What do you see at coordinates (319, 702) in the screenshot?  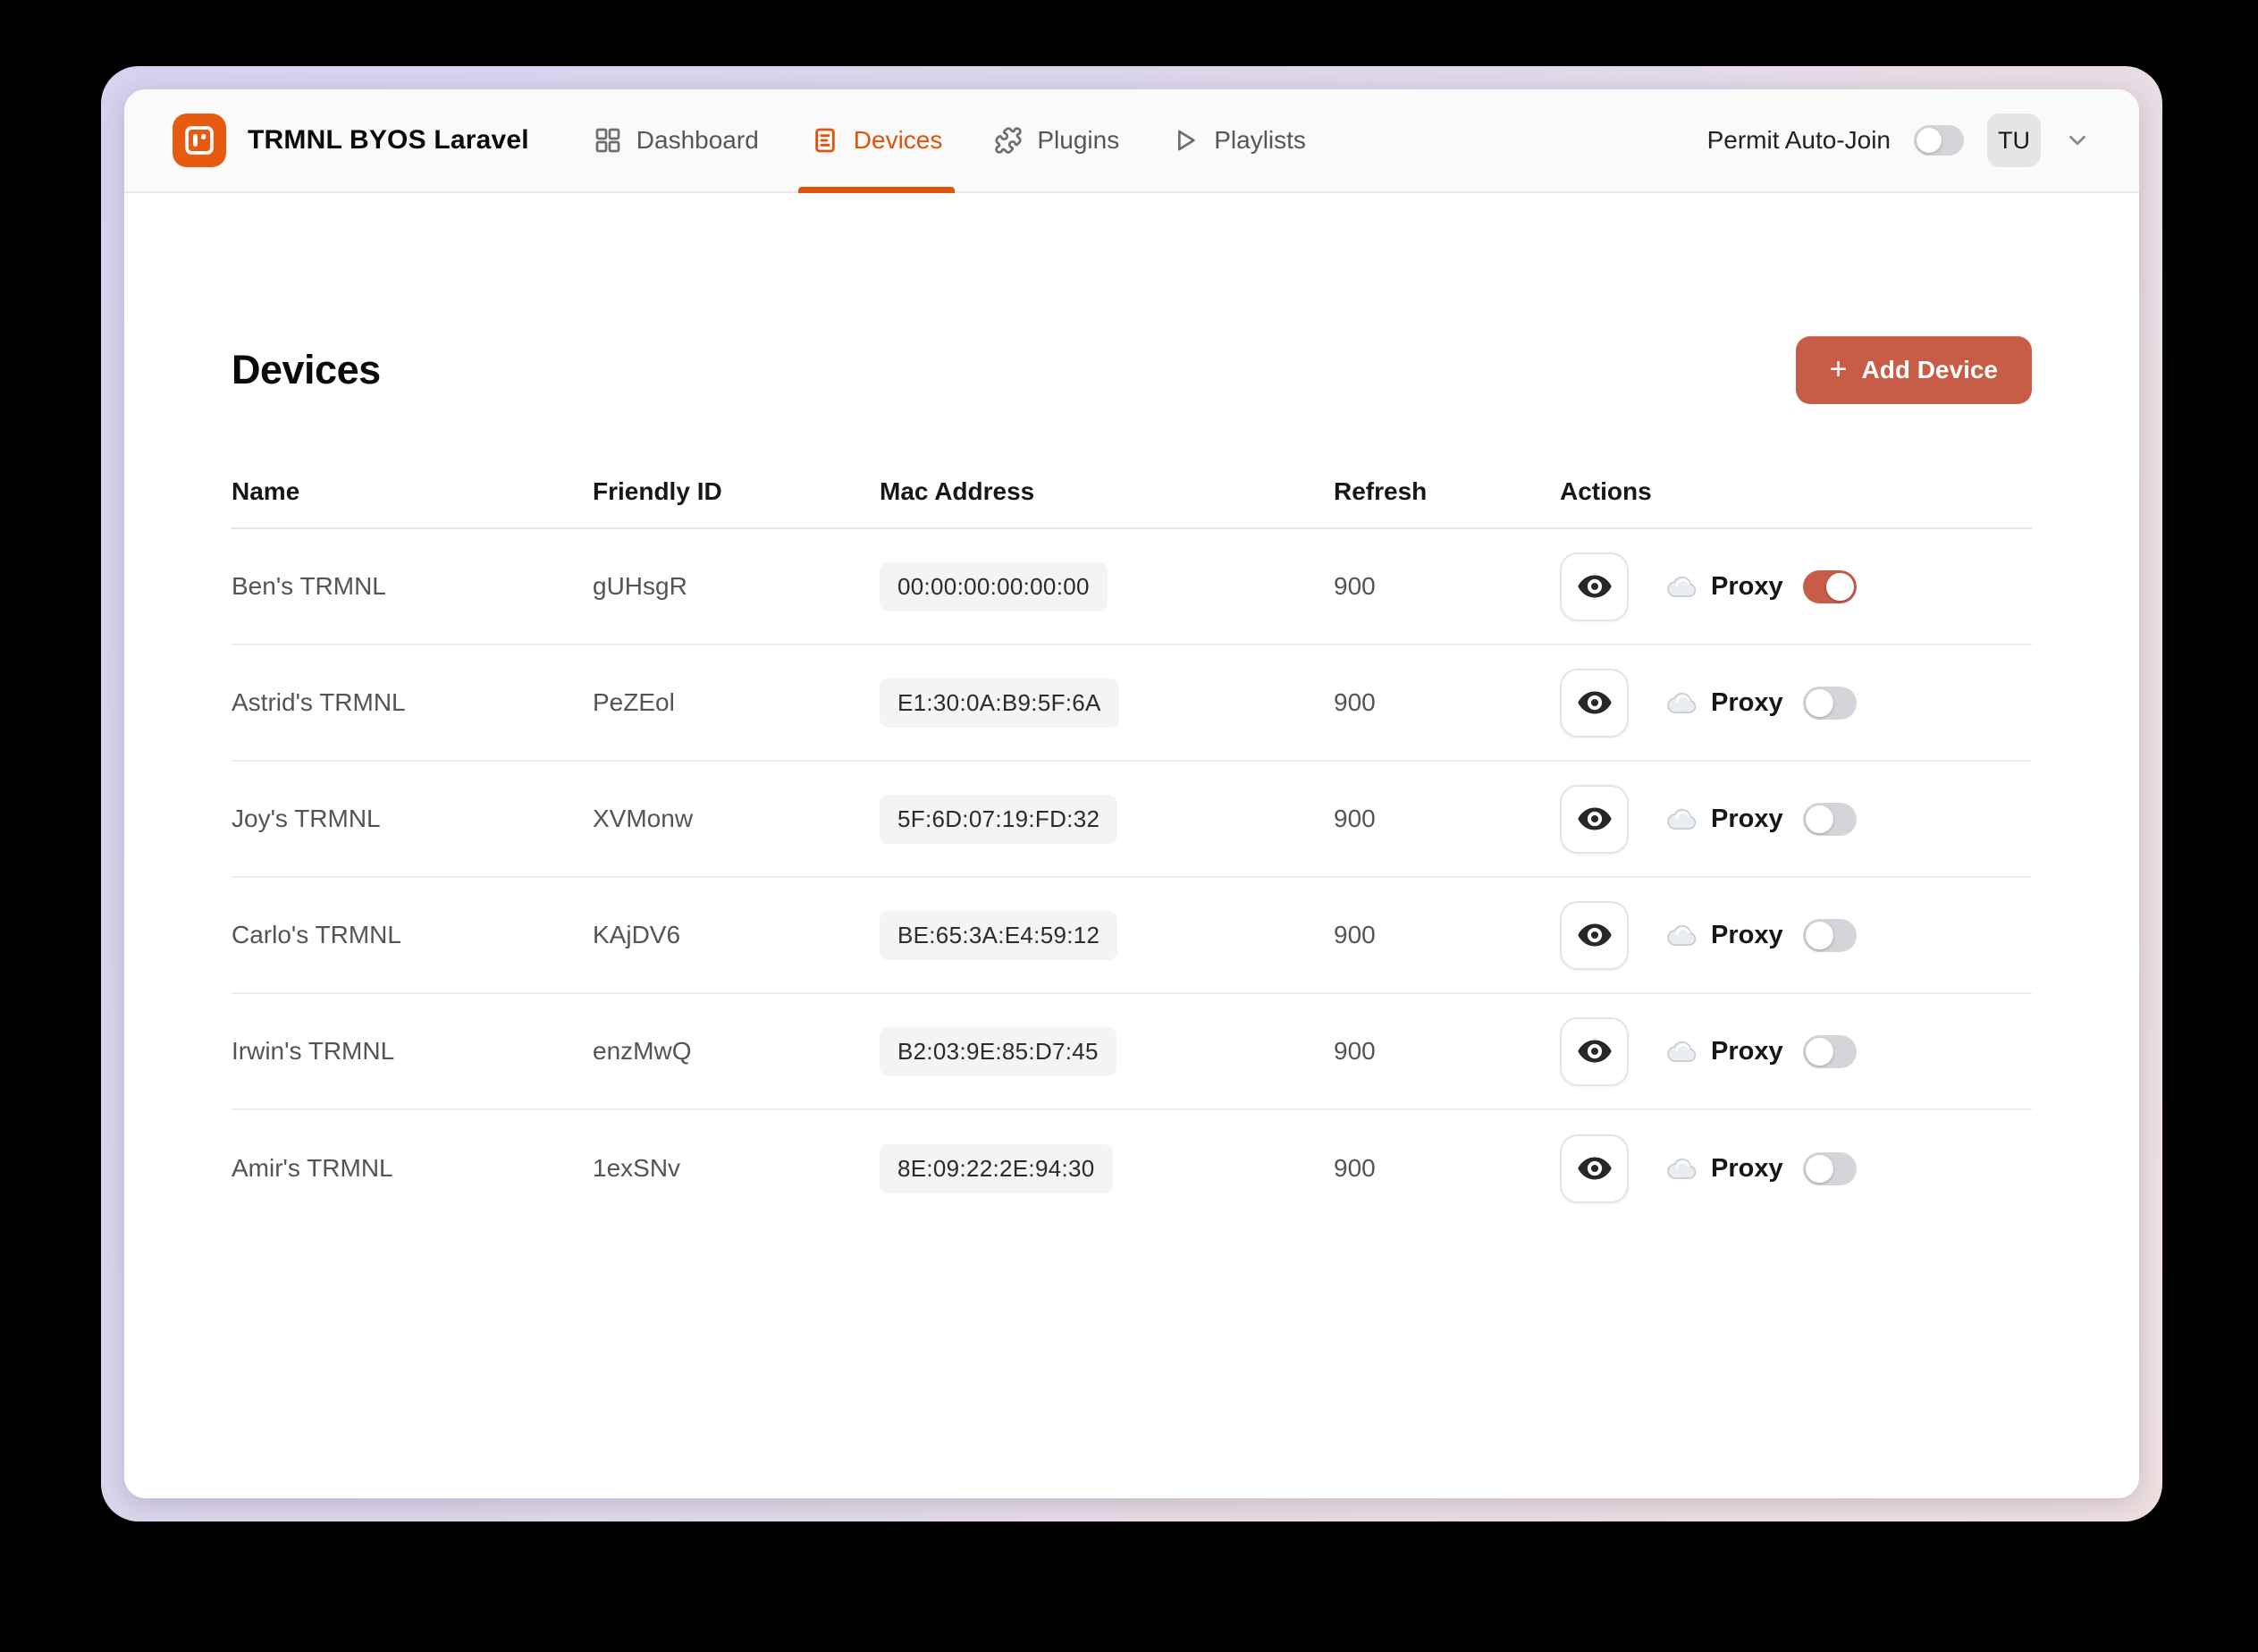 I see `device-name: Astrid's TRMNL` at bounding box center [319, 702].